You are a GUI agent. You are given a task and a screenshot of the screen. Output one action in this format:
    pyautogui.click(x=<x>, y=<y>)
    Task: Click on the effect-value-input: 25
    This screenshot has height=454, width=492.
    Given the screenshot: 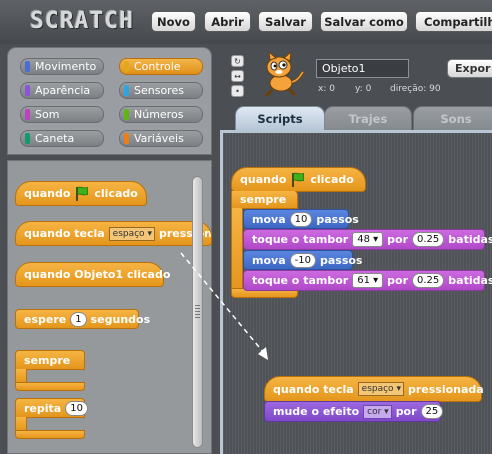 What is the action you would take?
    pyautogui.click(x=432, y=411)
    